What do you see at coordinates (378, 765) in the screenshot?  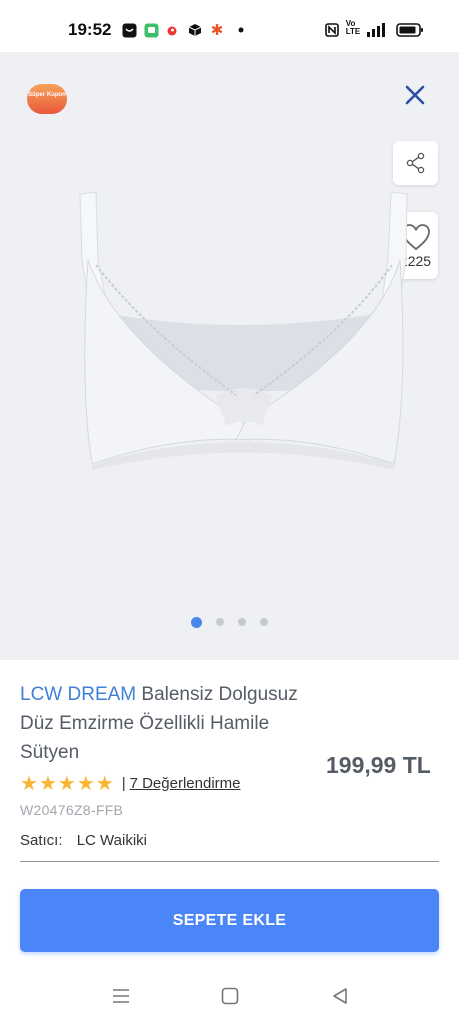 I see `product-price: 199,99 TL` at bounding box center [378, 765].